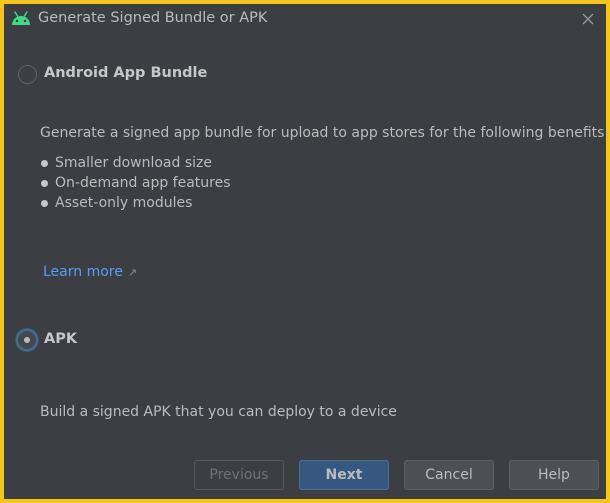 The height and width of the screenshot is (503, 610). What do you see at coordinates (588, 19) in the screenshot?
I see `close-icon` at bounding box center [588, 19].